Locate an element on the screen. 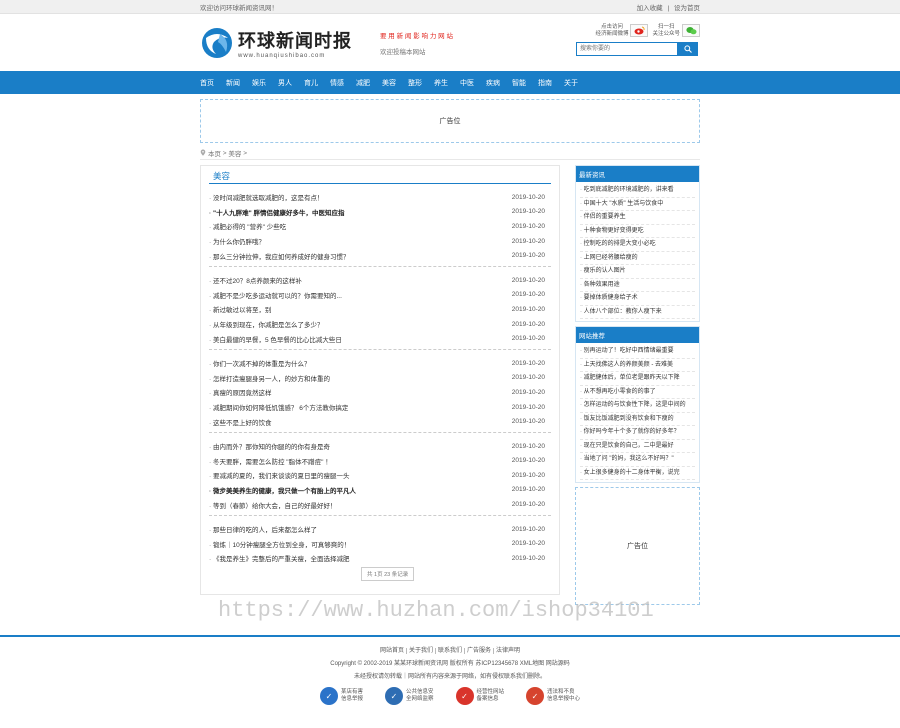 This screenshot has width=900, height=728. hot-item: 上天找佛这人的养颜美颜 - 去难美 is located at coordinates (637, 365).